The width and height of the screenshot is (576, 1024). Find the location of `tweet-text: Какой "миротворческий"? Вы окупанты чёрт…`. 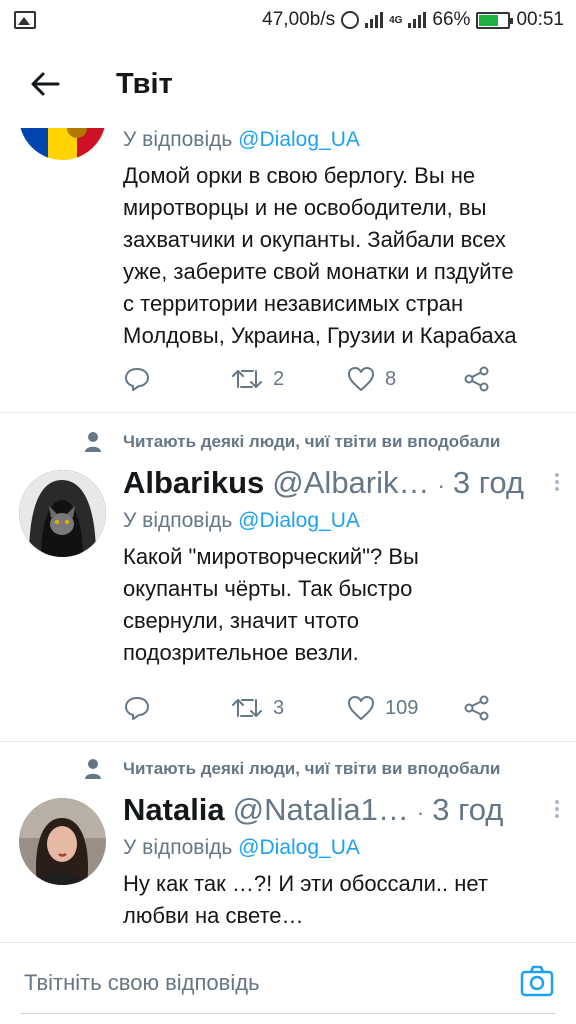

tweet-text: Какой "миротворческий"? Вы окупанты чёрт… is located at coordinates (271, 604).